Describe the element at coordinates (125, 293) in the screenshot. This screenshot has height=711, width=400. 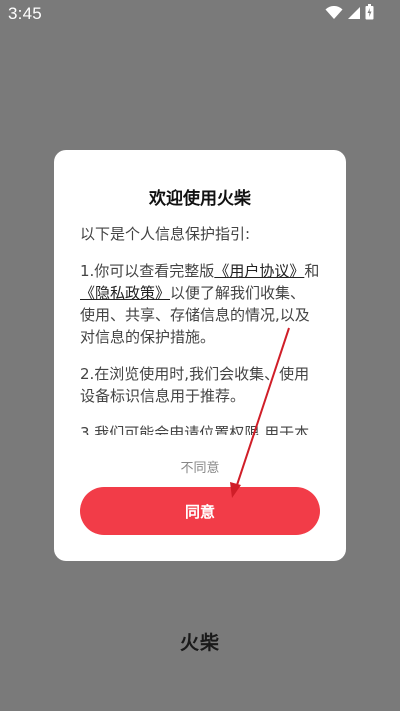
I see `privacy-policy-link: 《隐私政策》` at that location.